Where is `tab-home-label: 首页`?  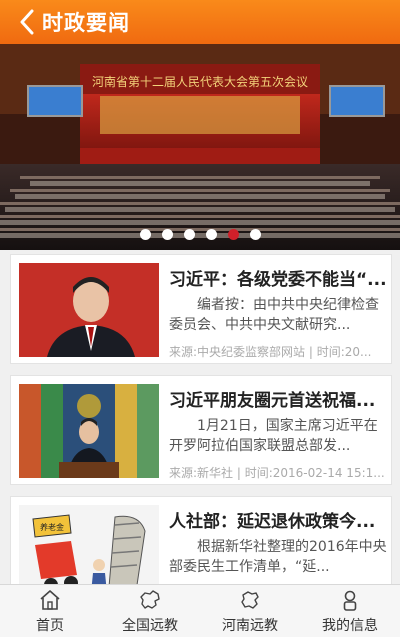
tab-home-label: 首页 is located at coordinates (50, 625).